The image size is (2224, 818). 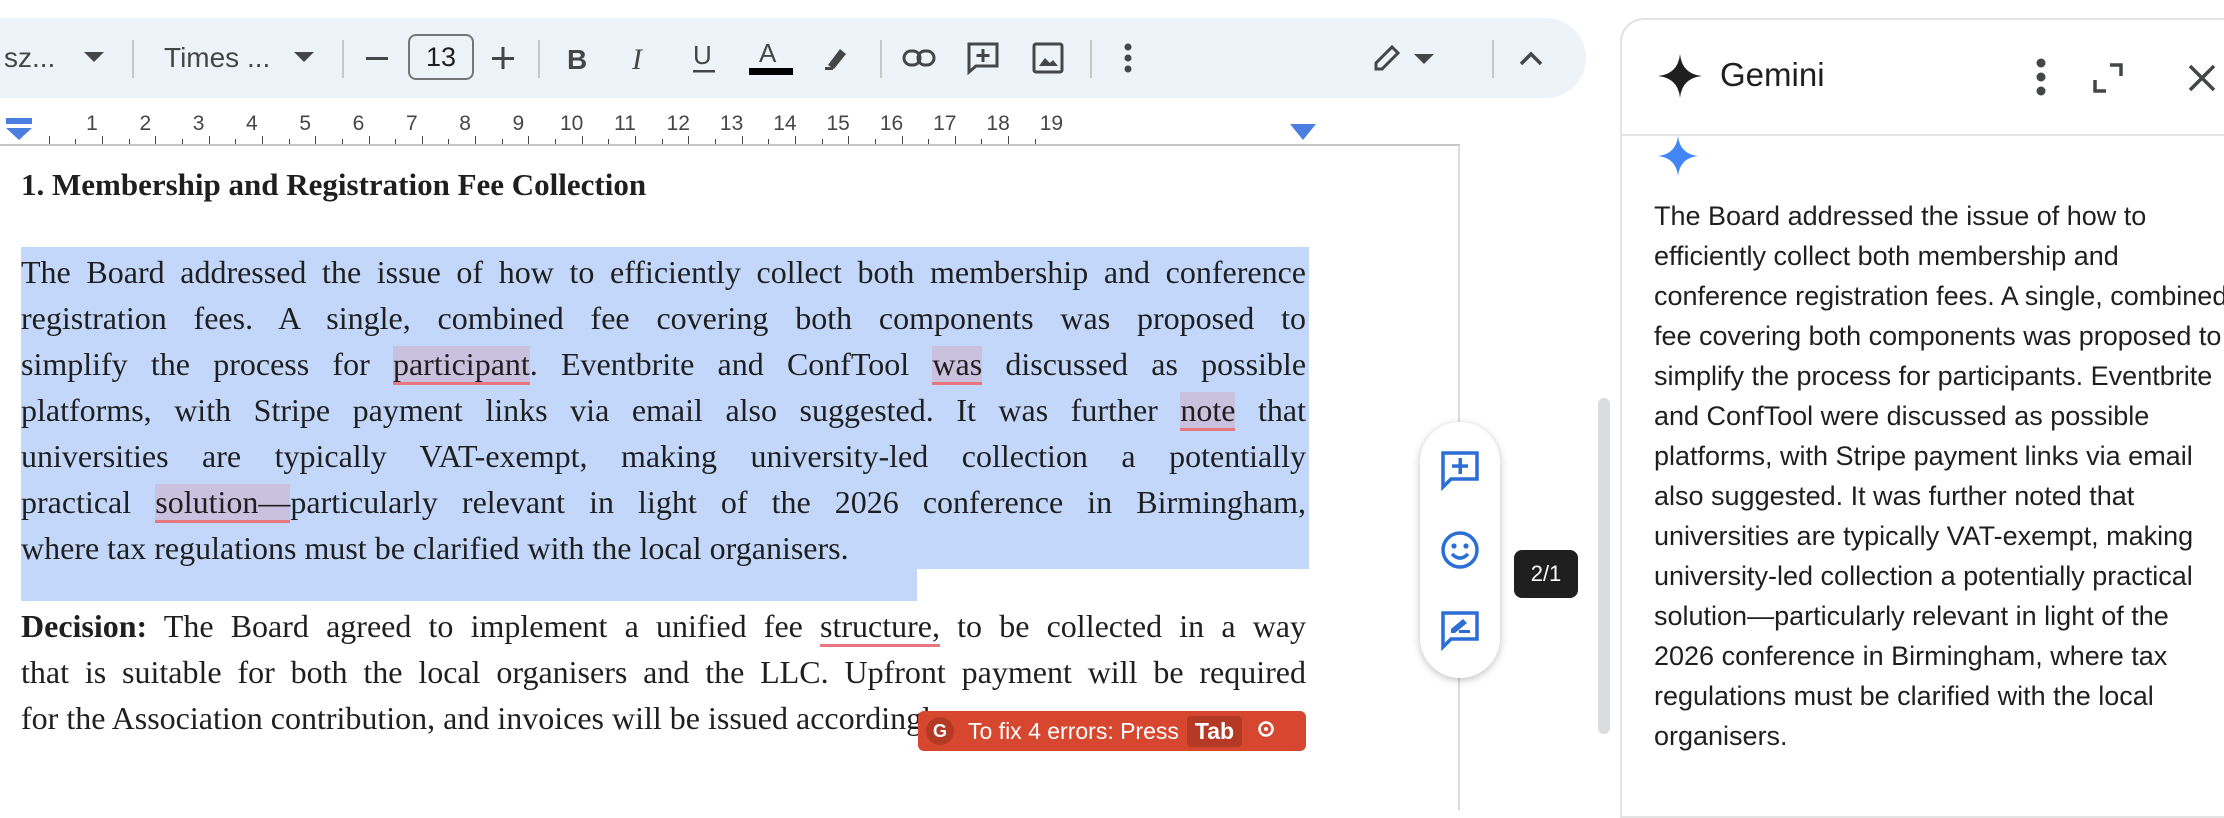 What do you see at coordinates (880, 627) in the screenshot?
I see `spelling-error: structure,` at bounding box center [880, 627].